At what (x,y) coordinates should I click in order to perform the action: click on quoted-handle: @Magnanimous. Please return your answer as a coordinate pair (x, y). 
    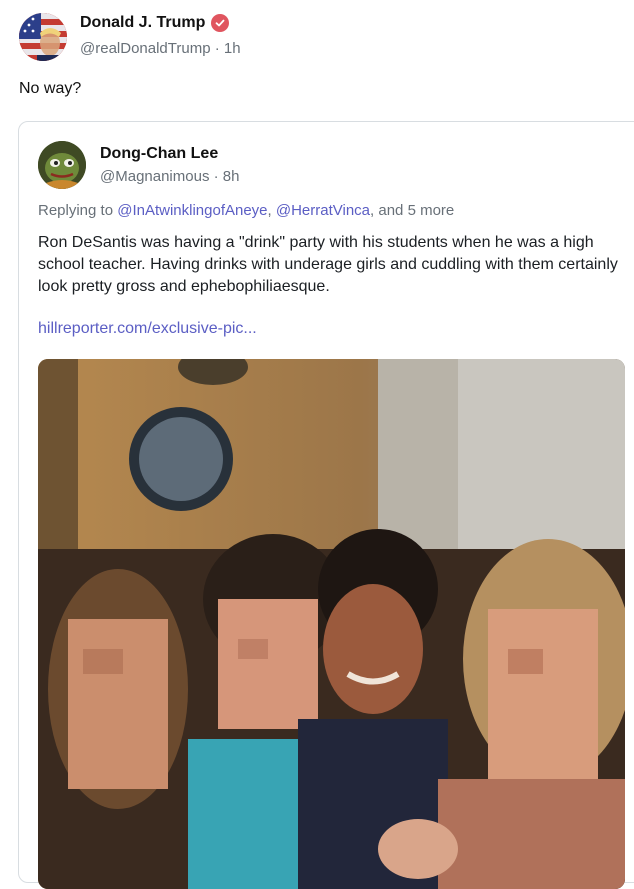
    Looking at the image, I should click on (154, 176).